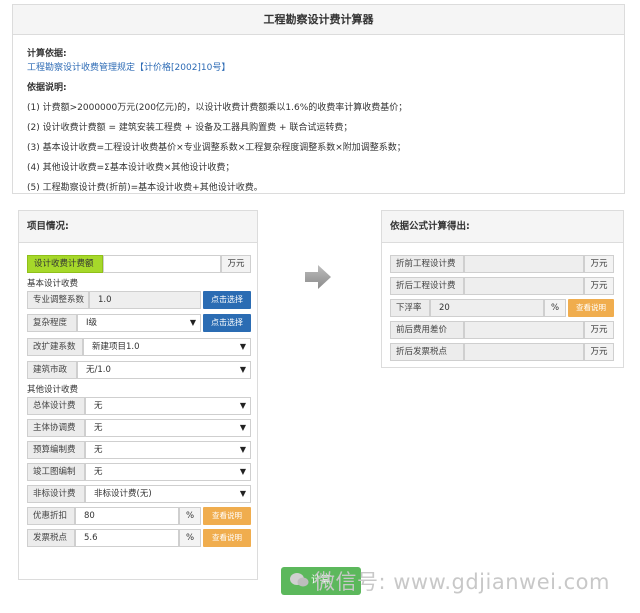 Image resolution: width=640 pixels, height=613 pixels. I want to click on pre-fee-label: 折前工程设计费, so click(427, 264).